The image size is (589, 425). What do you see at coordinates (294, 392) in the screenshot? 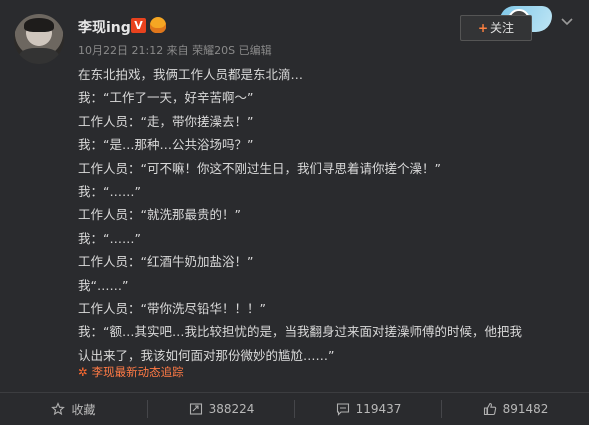
I see `divider` at bounding box center [294, 392].